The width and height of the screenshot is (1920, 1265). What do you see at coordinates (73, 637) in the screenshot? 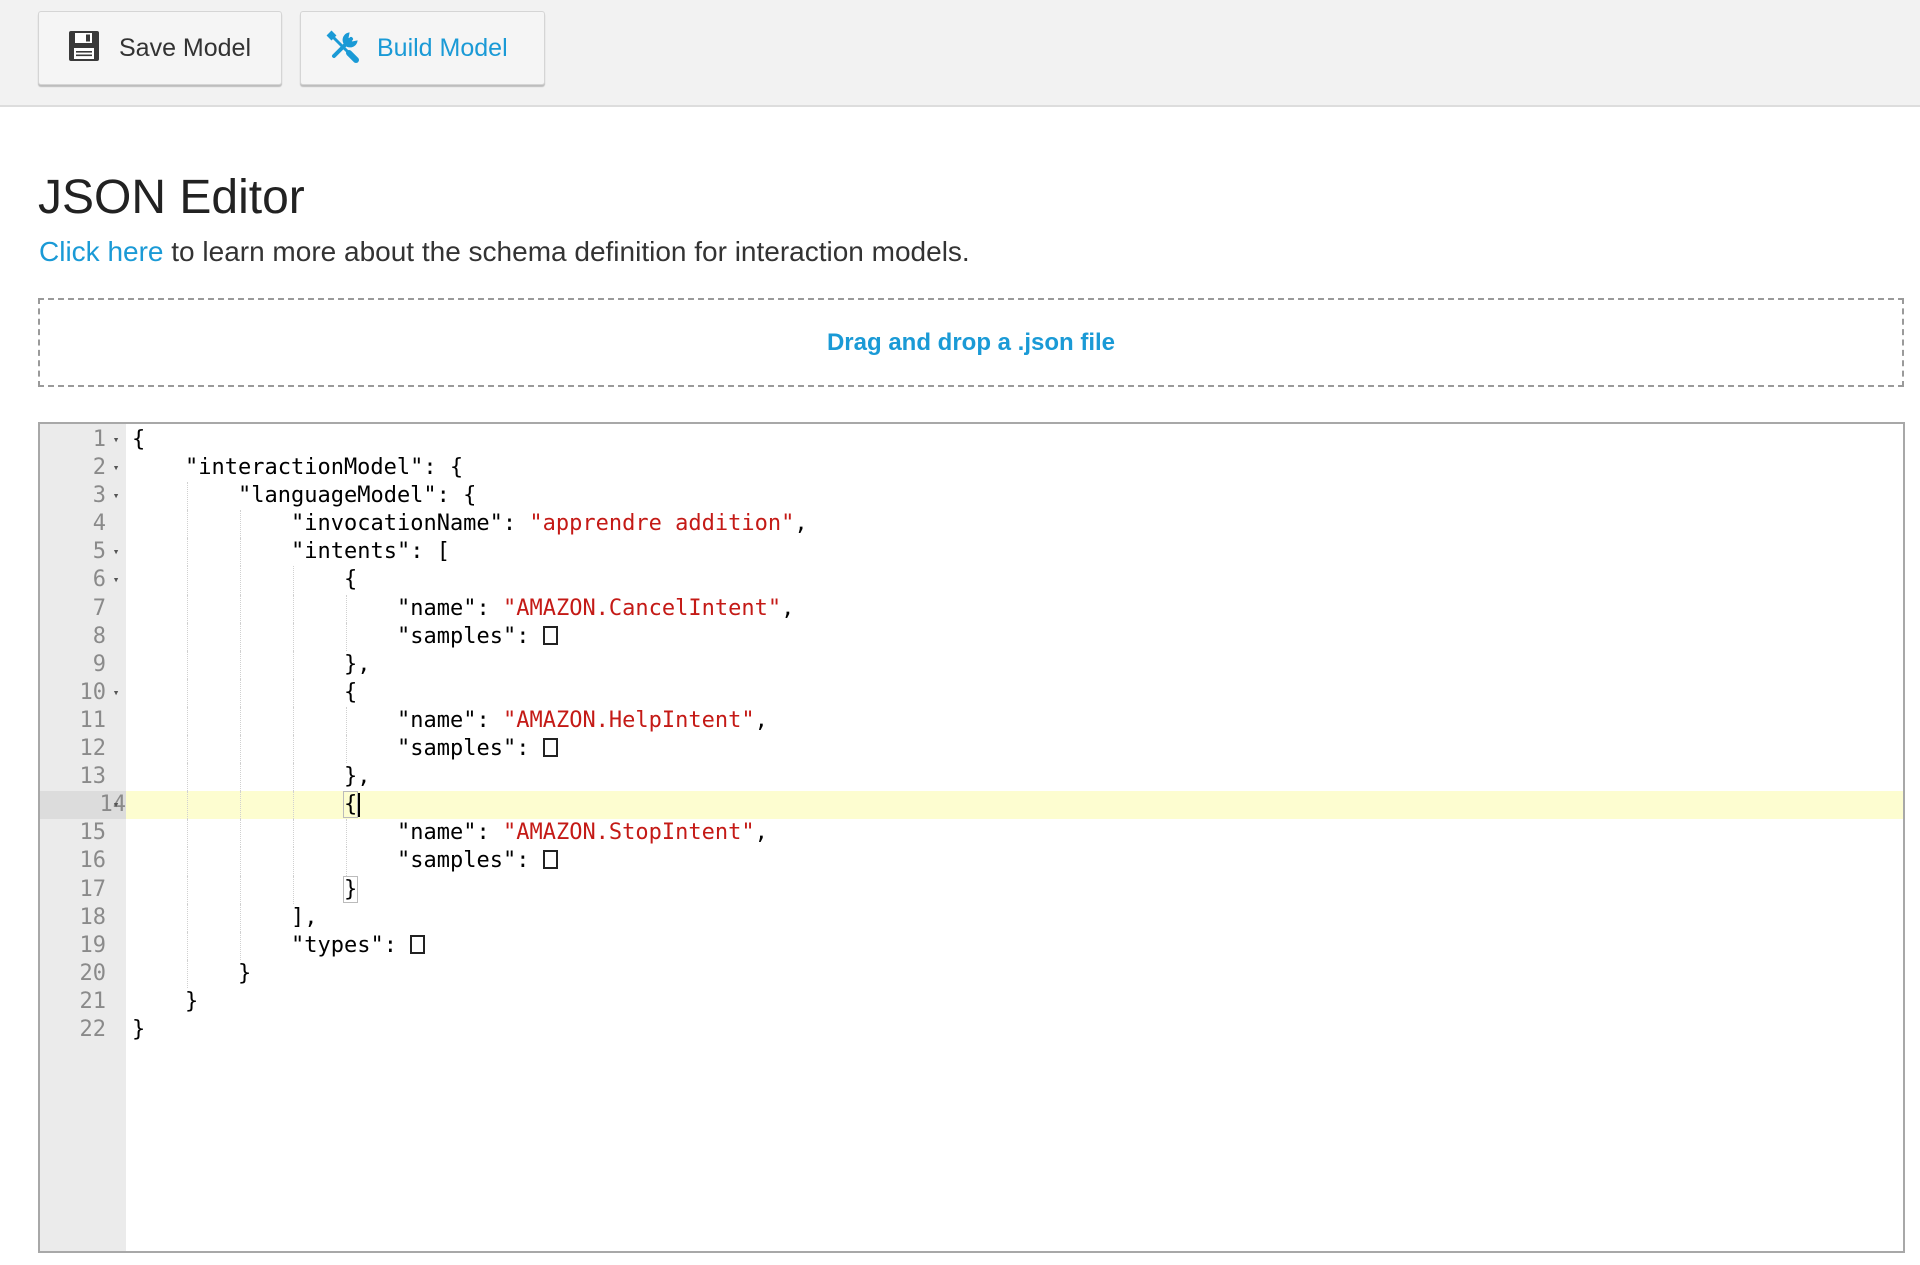
I see `line-number: 8` at bounding box center [73, 637].